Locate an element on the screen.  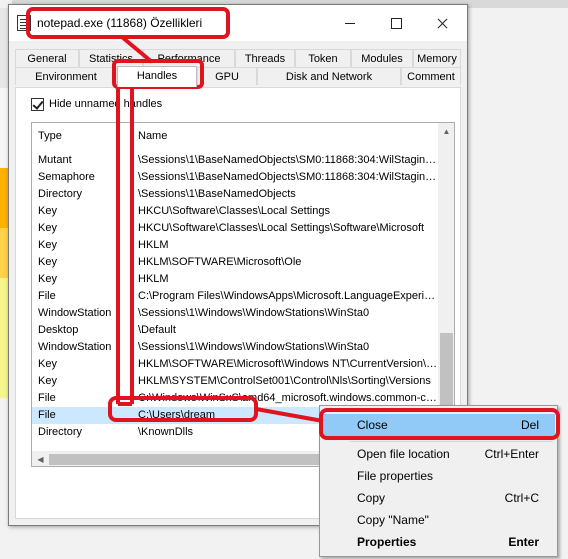
cell-name: \Sessions\1\BaseNamedObjects is located at coordinates (217, 194).